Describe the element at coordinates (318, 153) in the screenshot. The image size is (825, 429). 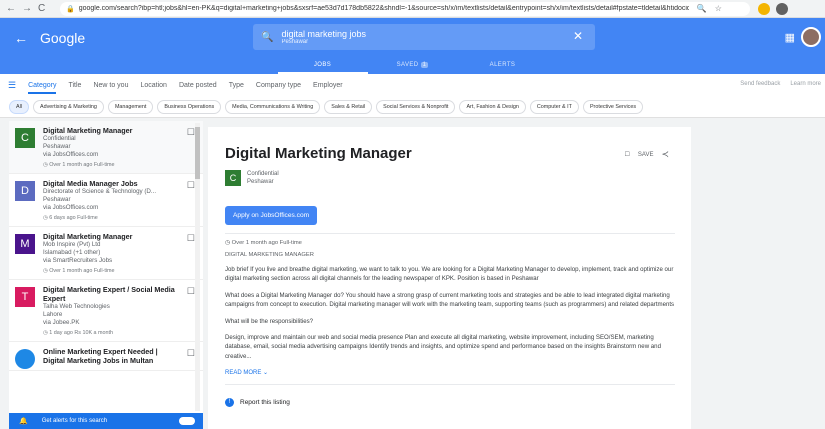
I see `detail-title: Digital Marketing Manager` at that location.